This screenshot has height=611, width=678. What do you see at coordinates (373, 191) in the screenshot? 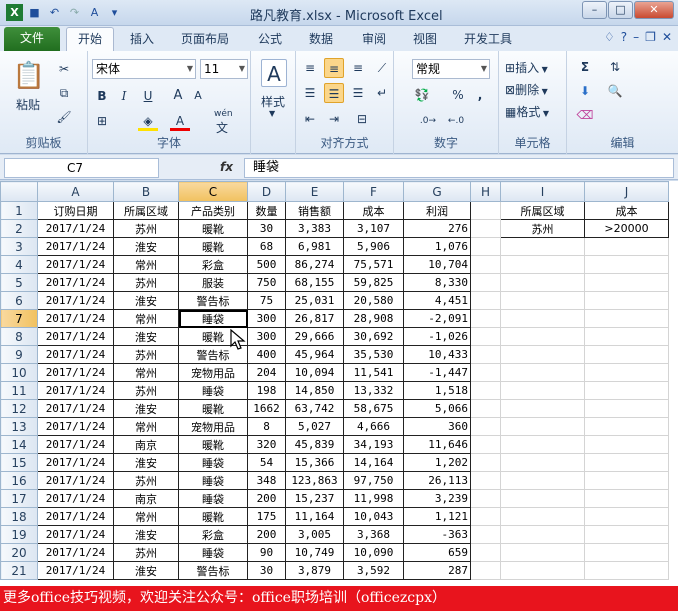
I see `column-header-f: F` at bounding box center [373, 191].